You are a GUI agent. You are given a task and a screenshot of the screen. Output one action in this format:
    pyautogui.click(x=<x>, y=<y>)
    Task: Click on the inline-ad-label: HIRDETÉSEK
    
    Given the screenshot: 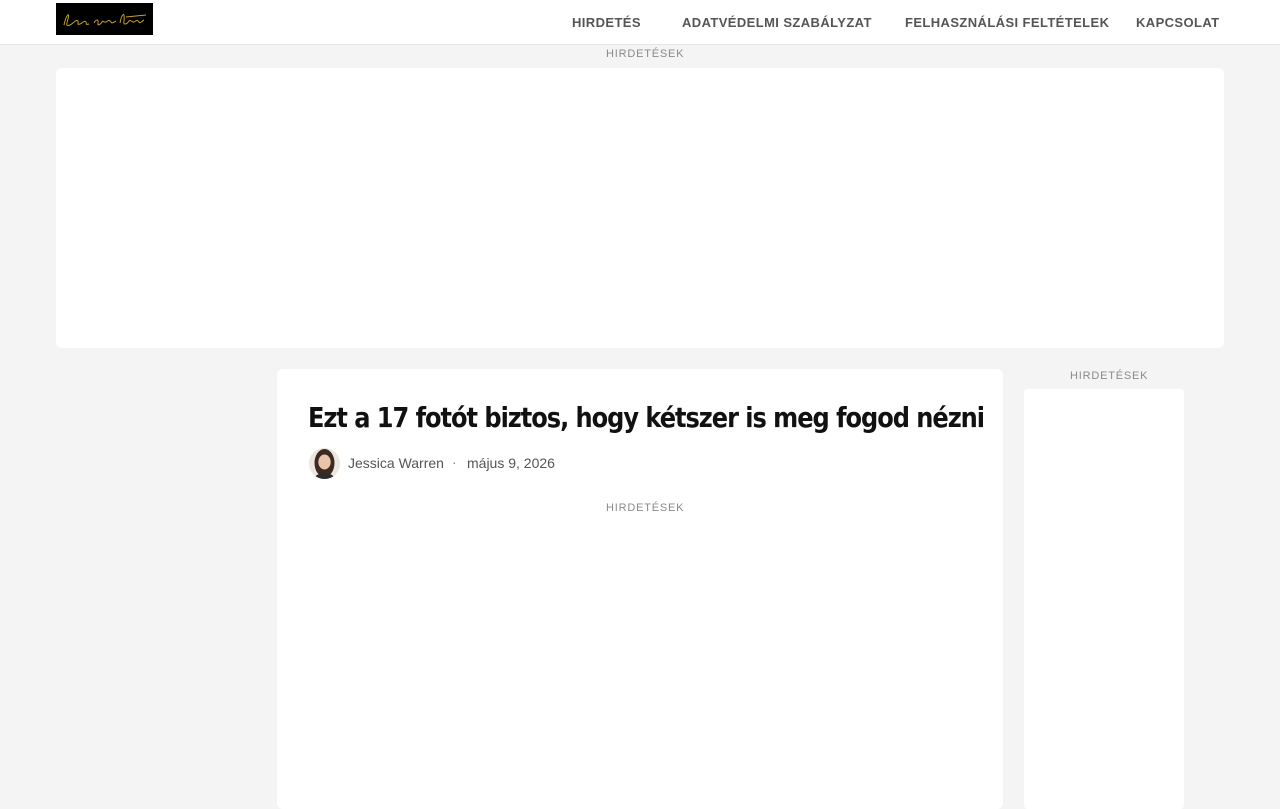 What is the action you would take?
    pyautogui.click(x=645, y=508)
    